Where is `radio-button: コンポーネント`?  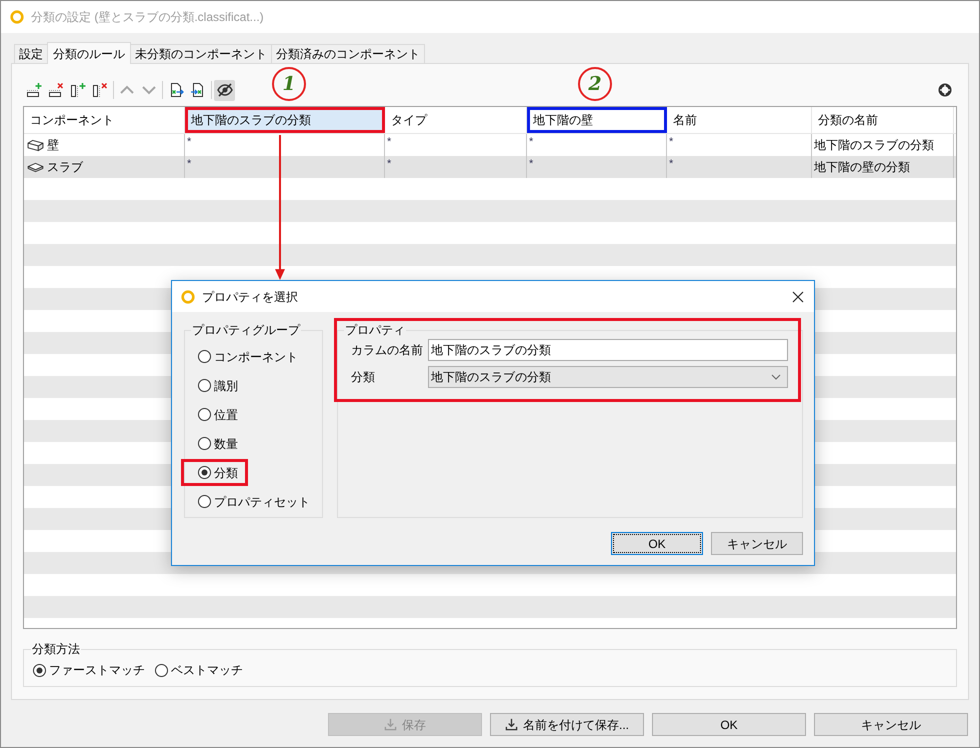
radio-button: コンポーネント is located at coordinates (244, 356).